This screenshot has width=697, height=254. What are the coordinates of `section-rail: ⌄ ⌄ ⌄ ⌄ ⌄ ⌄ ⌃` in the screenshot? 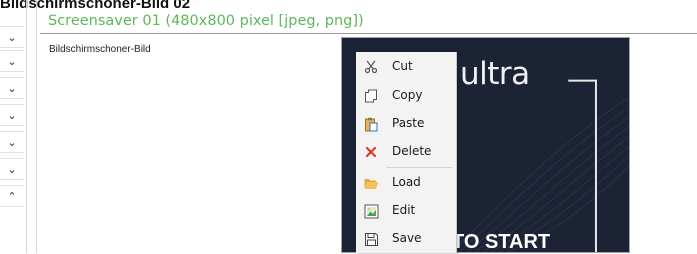 It's located at (12, 139).